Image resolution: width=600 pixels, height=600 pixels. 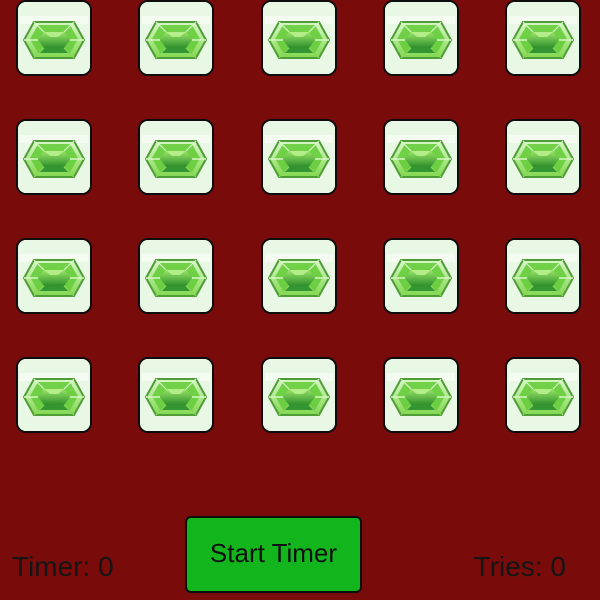 What do you see at coordinates (51, 566) in the screenshot?
I see `timer-label: Timer:` at bounding box center [51, 566].